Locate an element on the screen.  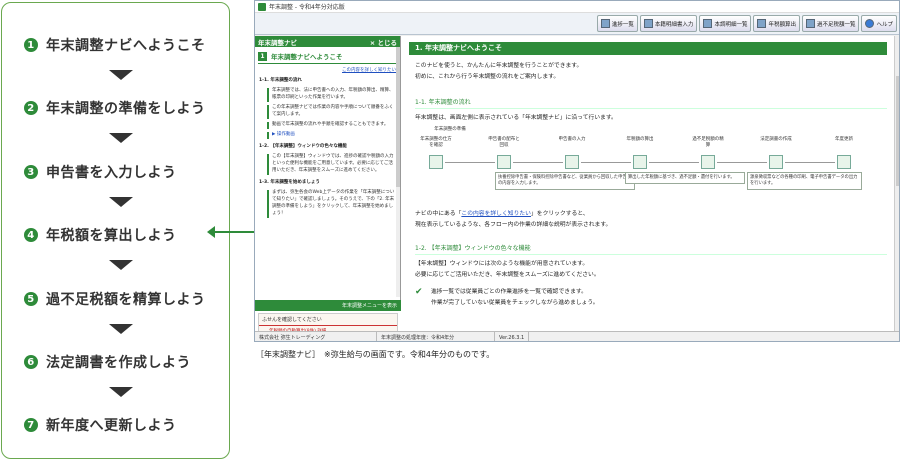
main-scrollbar is located at coordinates (896, 183).